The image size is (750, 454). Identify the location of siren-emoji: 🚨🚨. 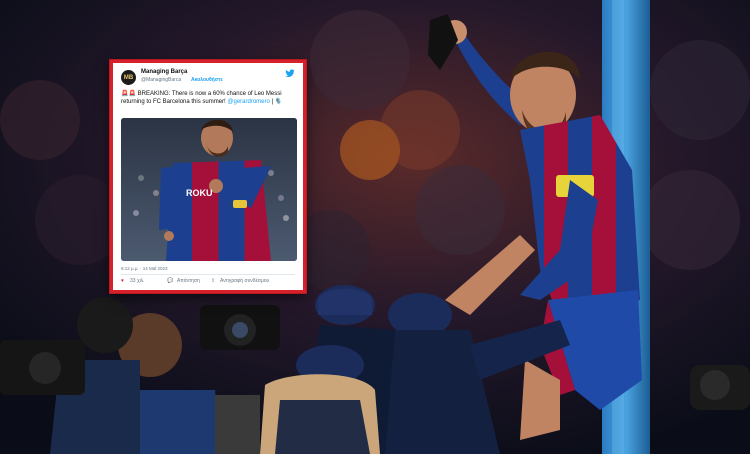
(128, 94).